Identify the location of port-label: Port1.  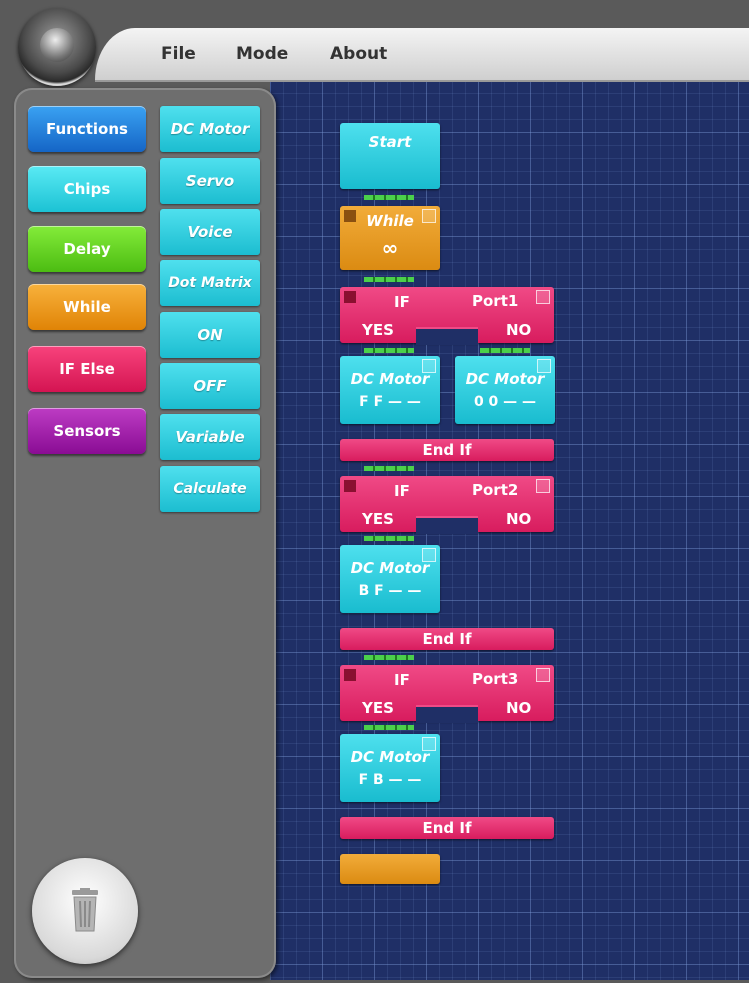
(495, 301).